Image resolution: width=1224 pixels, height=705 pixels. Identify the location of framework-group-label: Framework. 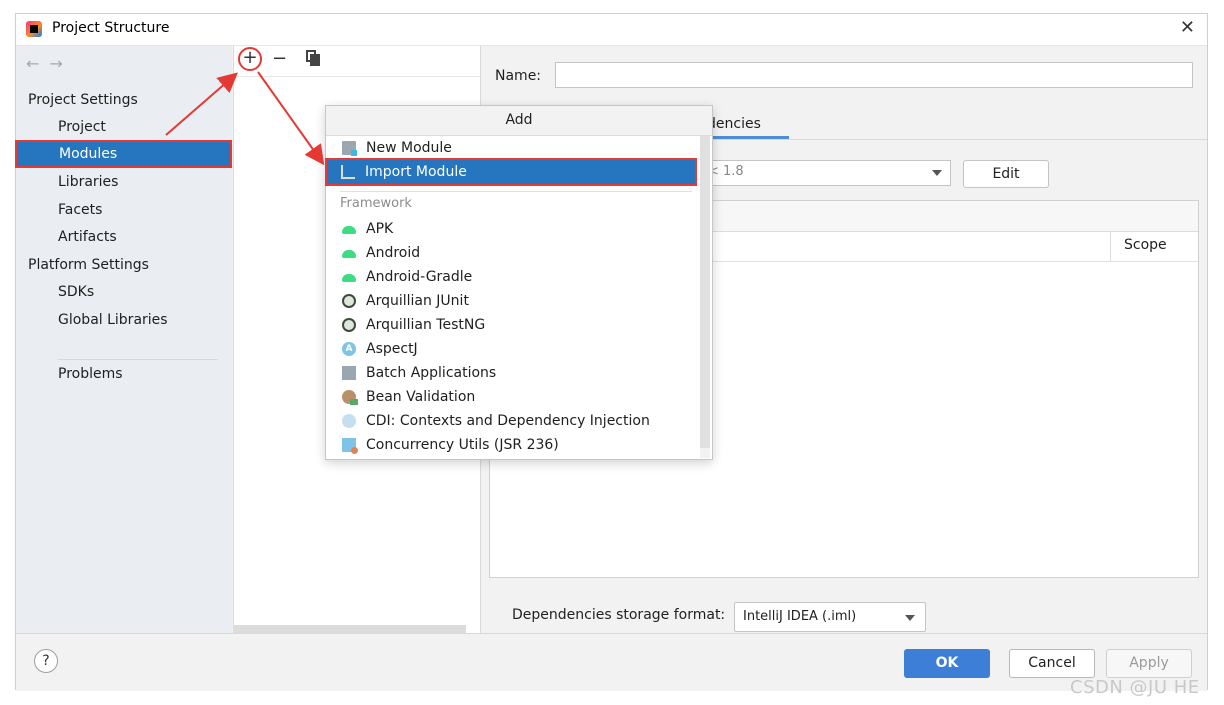
(376, 203).